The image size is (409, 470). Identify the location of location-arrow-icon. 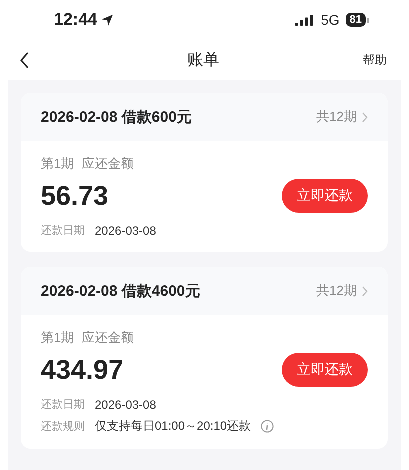
(107, 20).